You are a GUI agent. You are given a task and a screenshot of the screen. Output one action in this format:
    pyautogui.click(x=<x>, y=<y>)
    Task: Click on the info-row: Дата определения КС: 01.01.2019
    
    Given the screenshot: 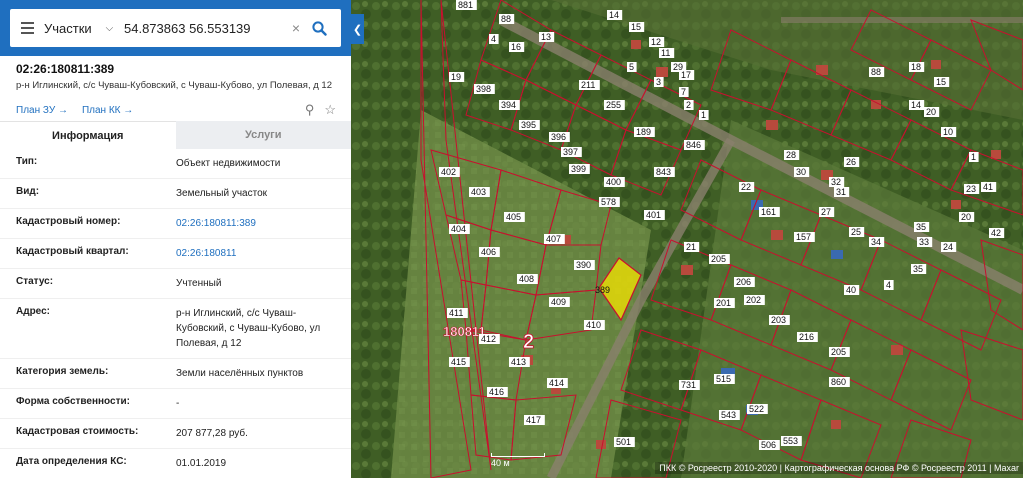 What is the action you would take?
    pyautogui.click(x=175, y=463)
    